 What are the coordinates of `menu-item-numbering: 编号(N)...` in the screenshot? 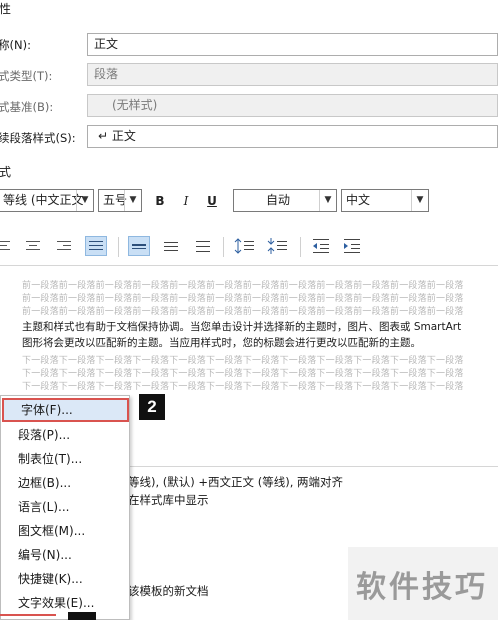 It's located at (65, 555).